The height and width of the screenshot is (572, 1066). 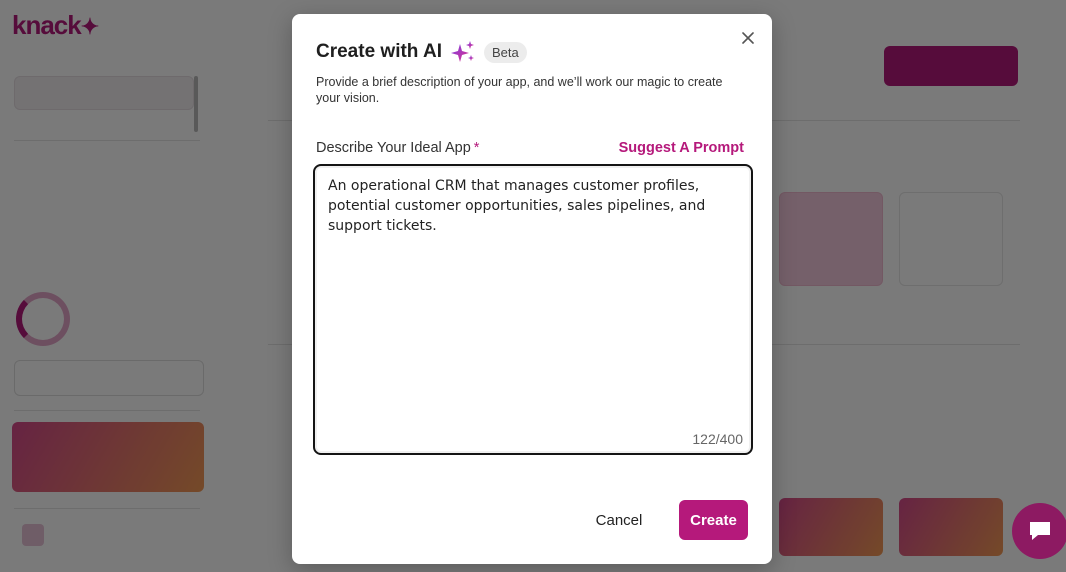 What do you see at coordinates (619, 520) in the screenshot?
I see `cancel-button: Cancel` at bounding box center [619, 520].